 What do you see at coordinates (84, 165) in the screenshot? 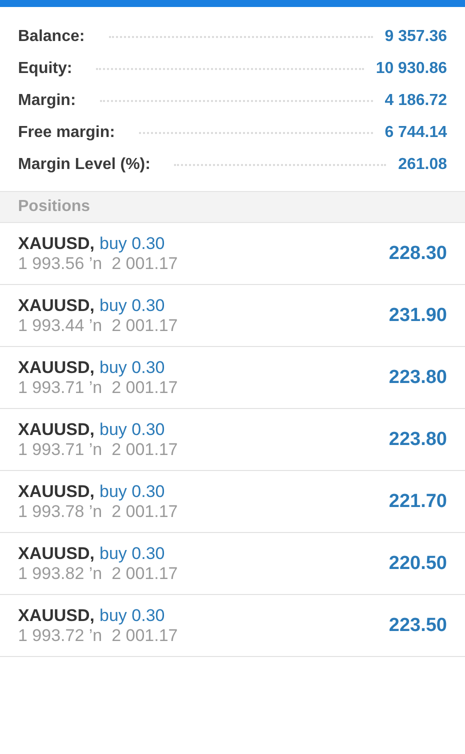
I see `summary-label: Margin Level (%):` at bounding box center [84, 165].